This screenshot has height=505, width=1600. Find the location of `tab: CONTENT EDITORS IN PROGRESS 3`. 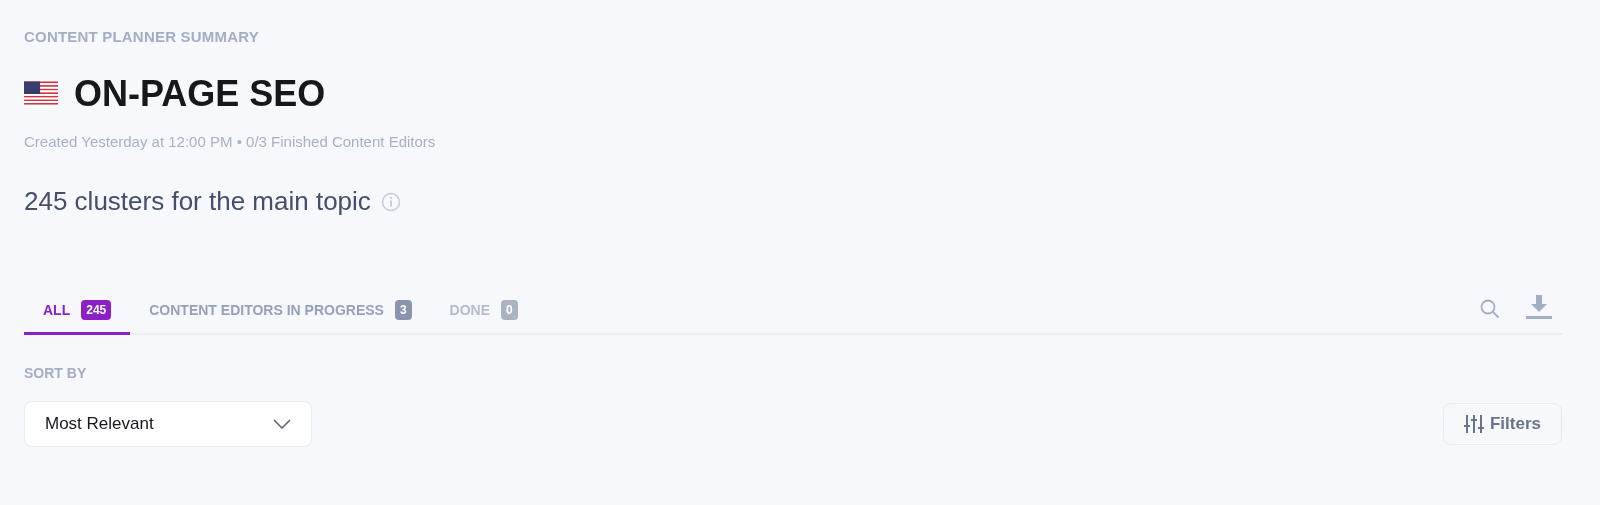

tab: CONTENT EDITORS IN PROGRESS 3 is located at coordinates (280, 317).